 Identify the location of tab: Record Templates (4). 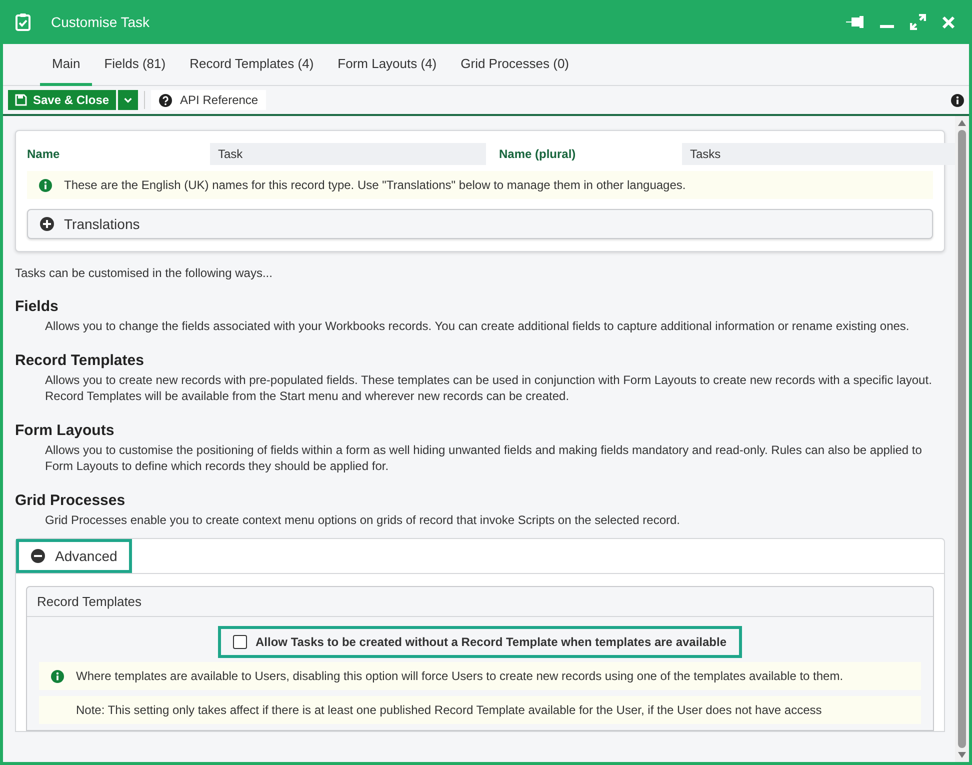
(252, 65).